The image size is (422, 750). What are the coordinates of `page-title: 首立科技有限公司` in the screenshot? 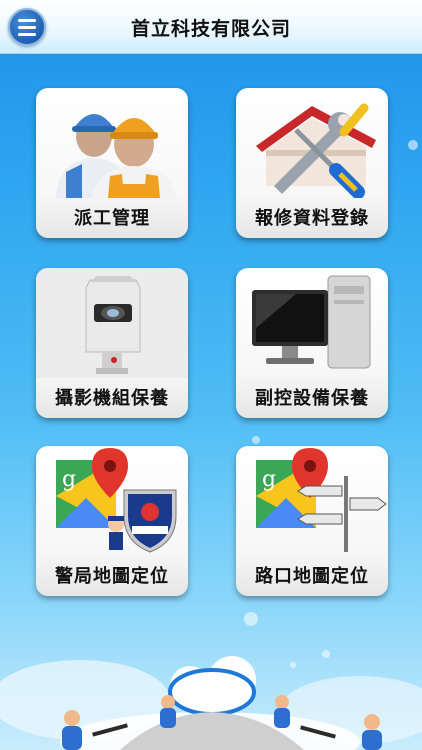 It's located at (210, 29).